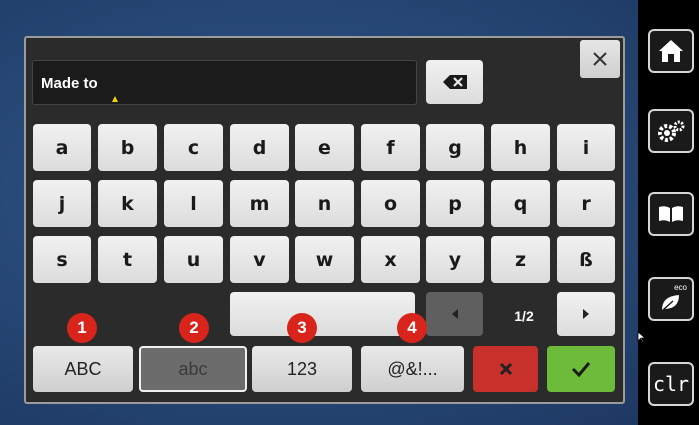 Image resolution: width=699 pixels, height=425 pixels. Describe the element at coordinates (680, 287) in the screenshot. I see `eco-label: eco` at that location.